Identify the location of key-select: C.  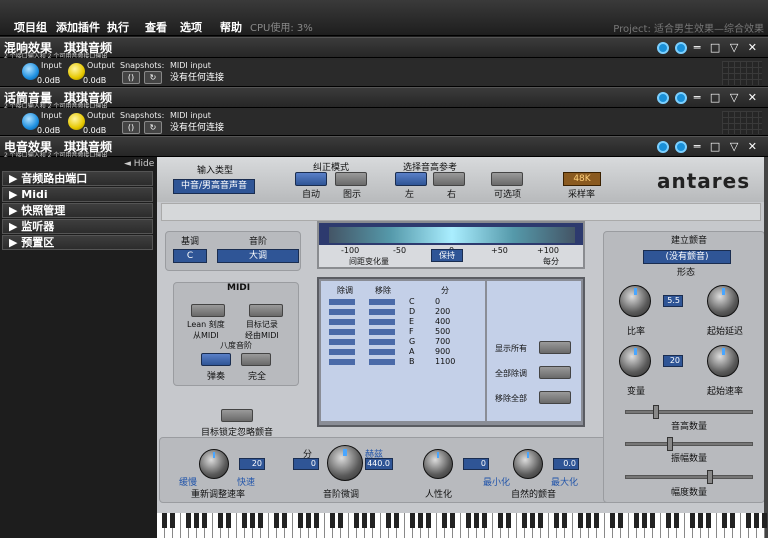
(190, 256).